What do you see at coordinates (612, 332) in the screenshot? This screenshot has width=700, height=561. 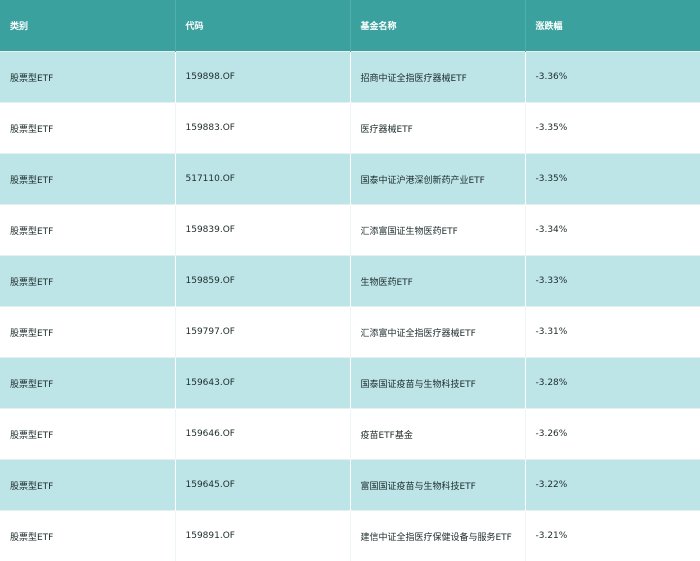 I see `cell-change: -3.31%` at bounding box center [612, 332].